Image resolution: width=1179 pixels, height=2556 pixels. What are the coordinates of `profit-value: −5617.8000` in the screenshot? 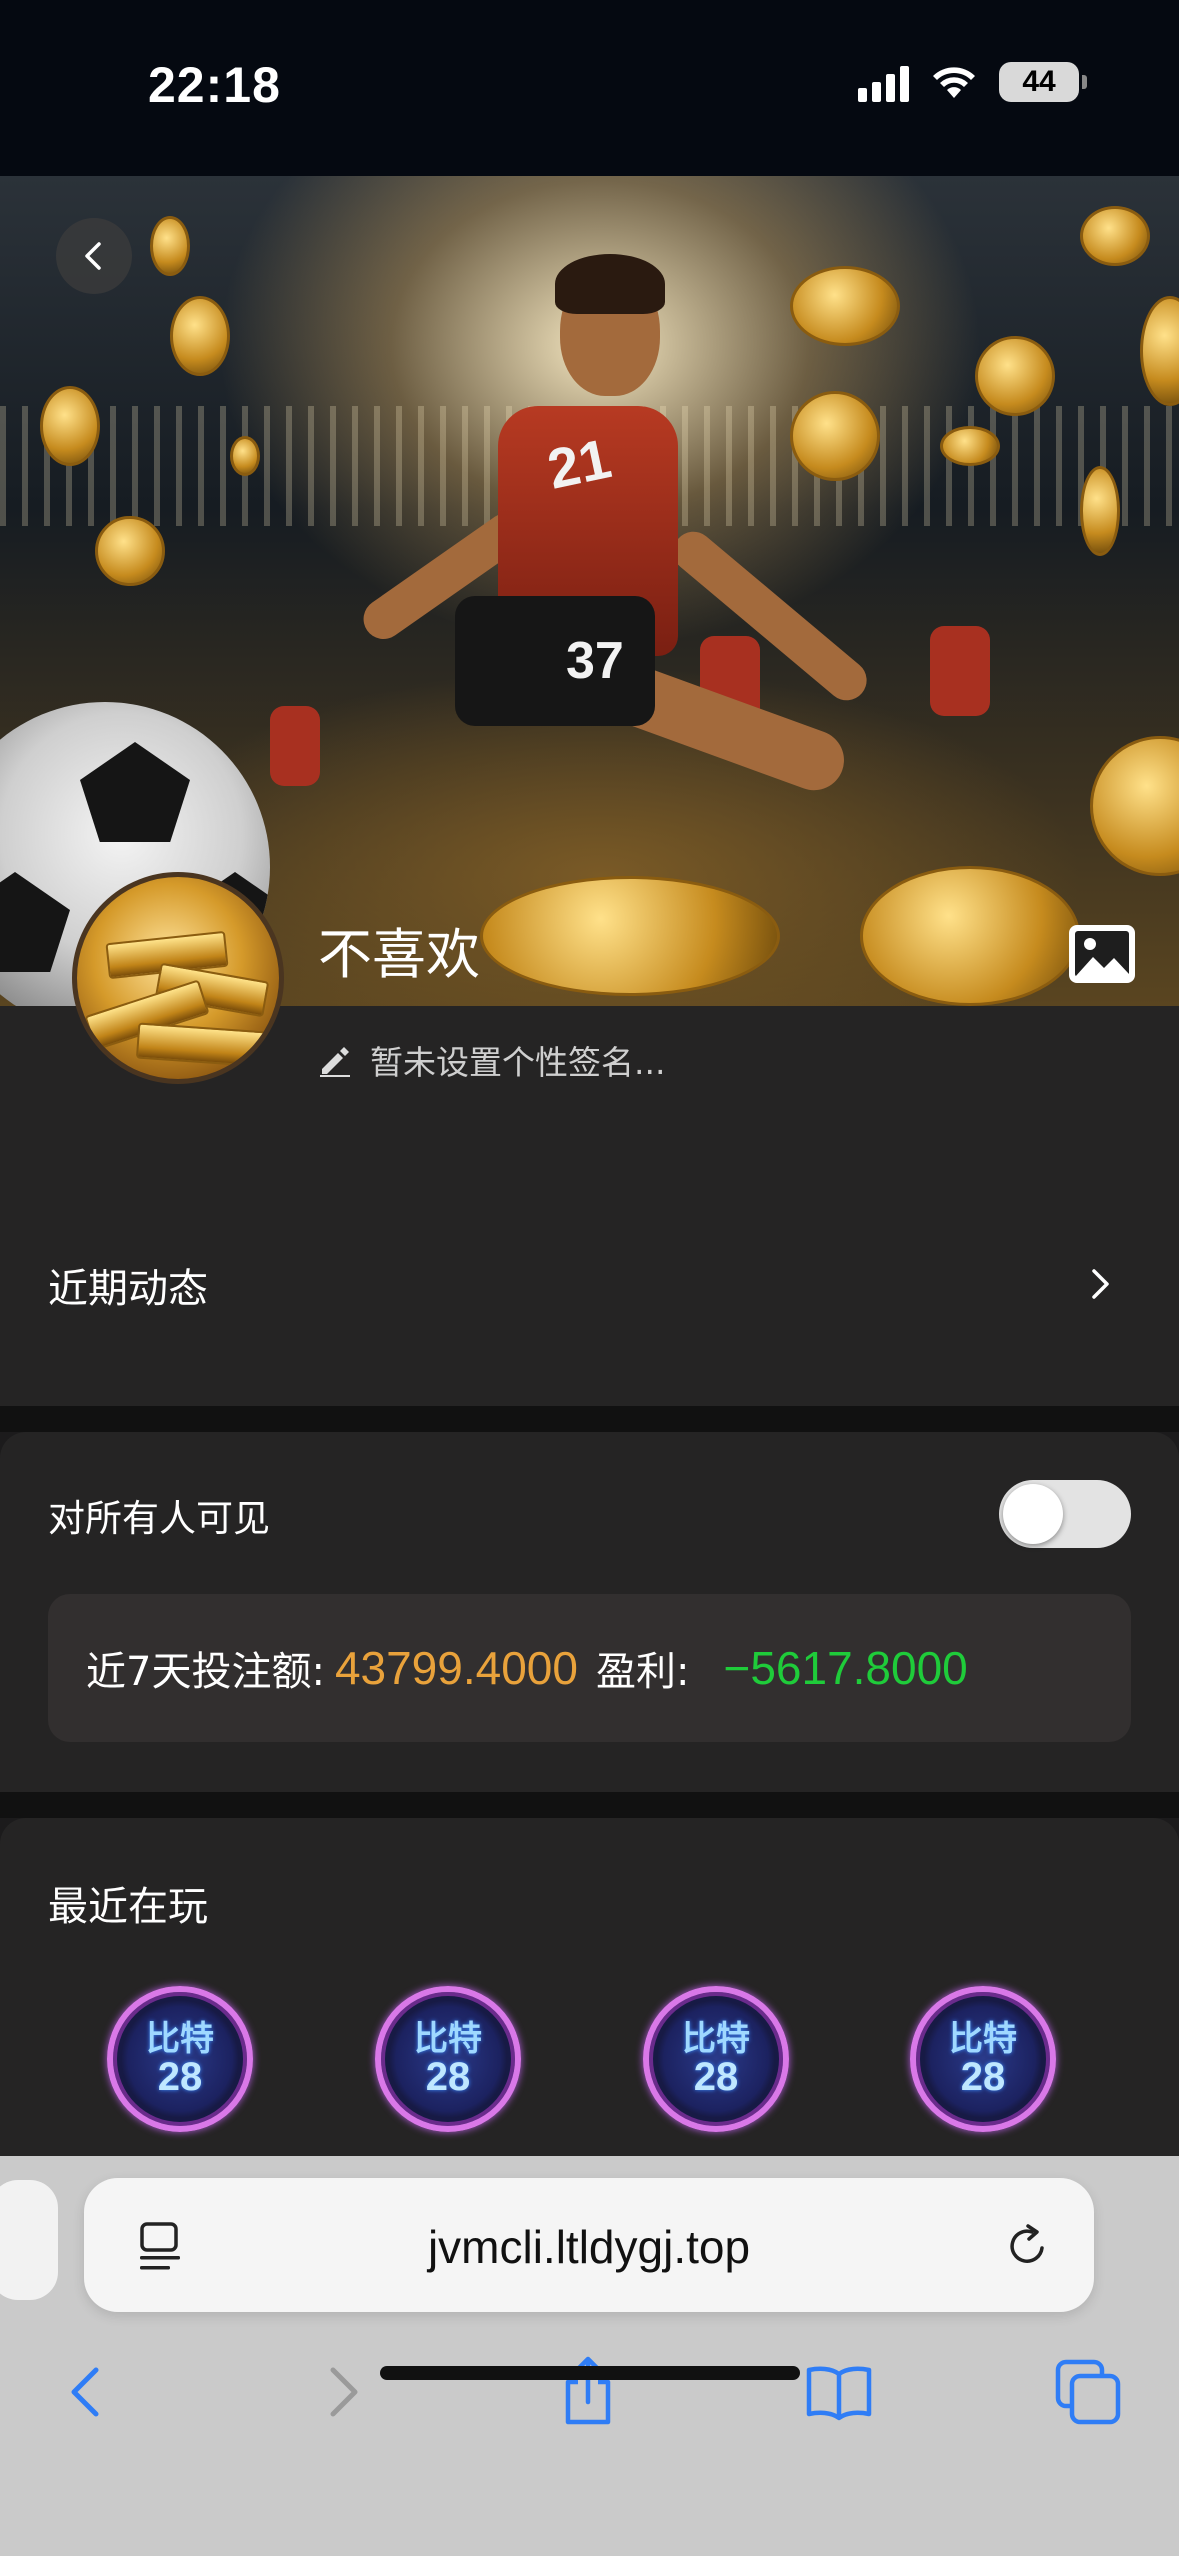 It's located at (845, 1668).